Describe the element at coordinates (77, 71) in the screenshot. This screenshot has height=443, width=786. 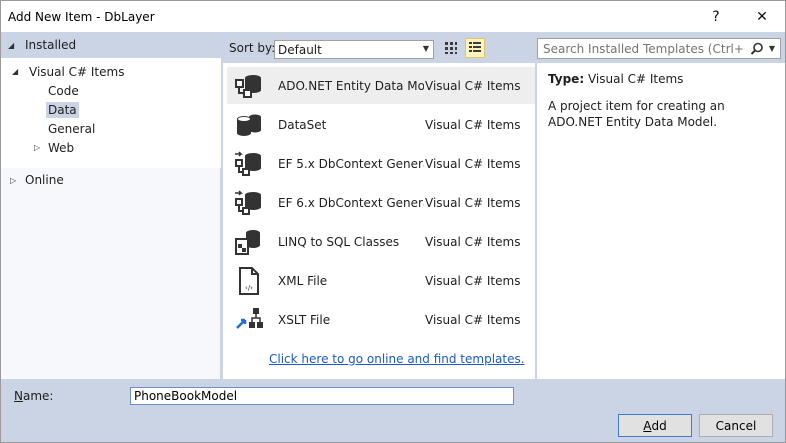
I see `tree-item-label: Visual C# Items` at that location.